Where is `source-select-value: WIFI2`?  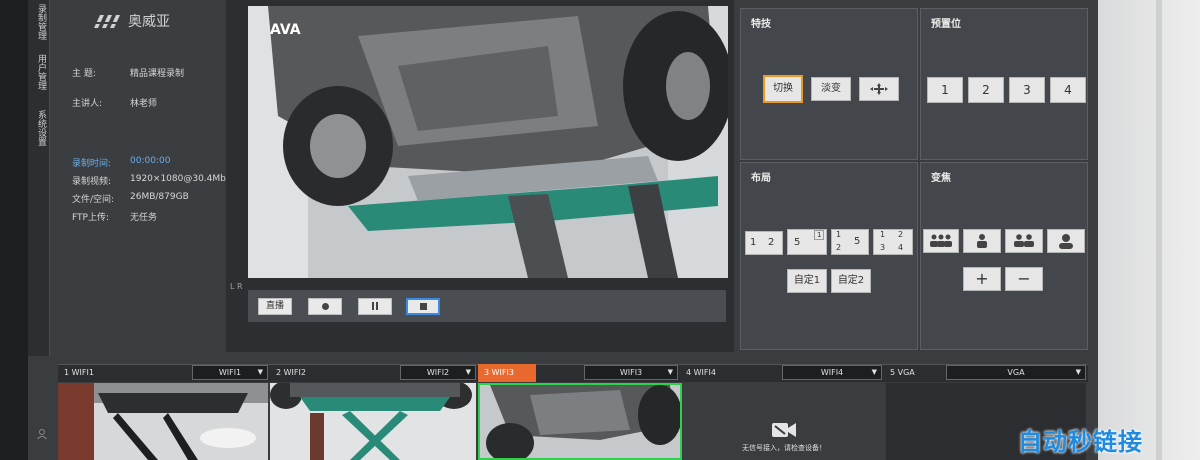 source-select-value: WIFI2 is located at coordinates (438, 372).